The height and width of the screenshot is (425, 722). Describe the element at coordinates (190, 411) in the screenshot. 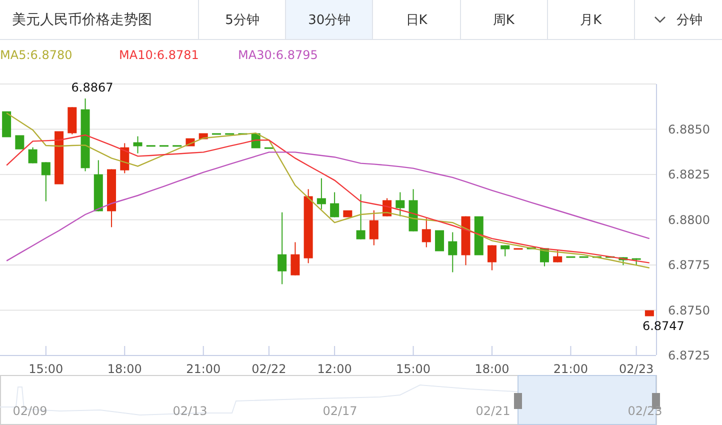

I see `navigator-date: 02/13` at that location.